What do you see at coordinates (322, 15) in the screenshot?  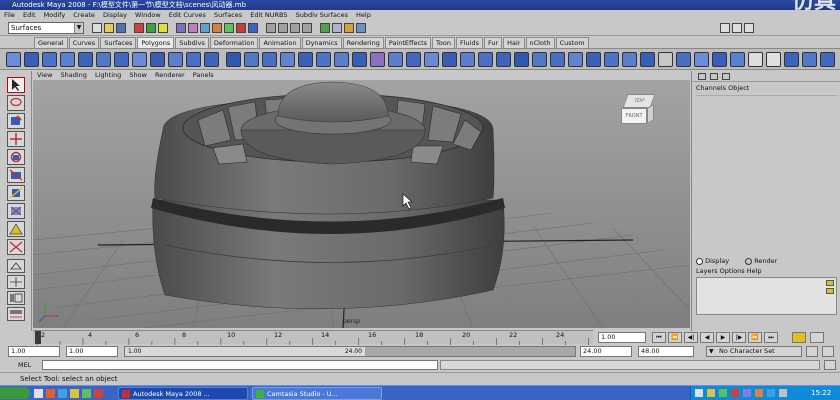 I see `menu-subdiv-surfaces: Subdiv Surfaces` at bounding box center [322, 15].